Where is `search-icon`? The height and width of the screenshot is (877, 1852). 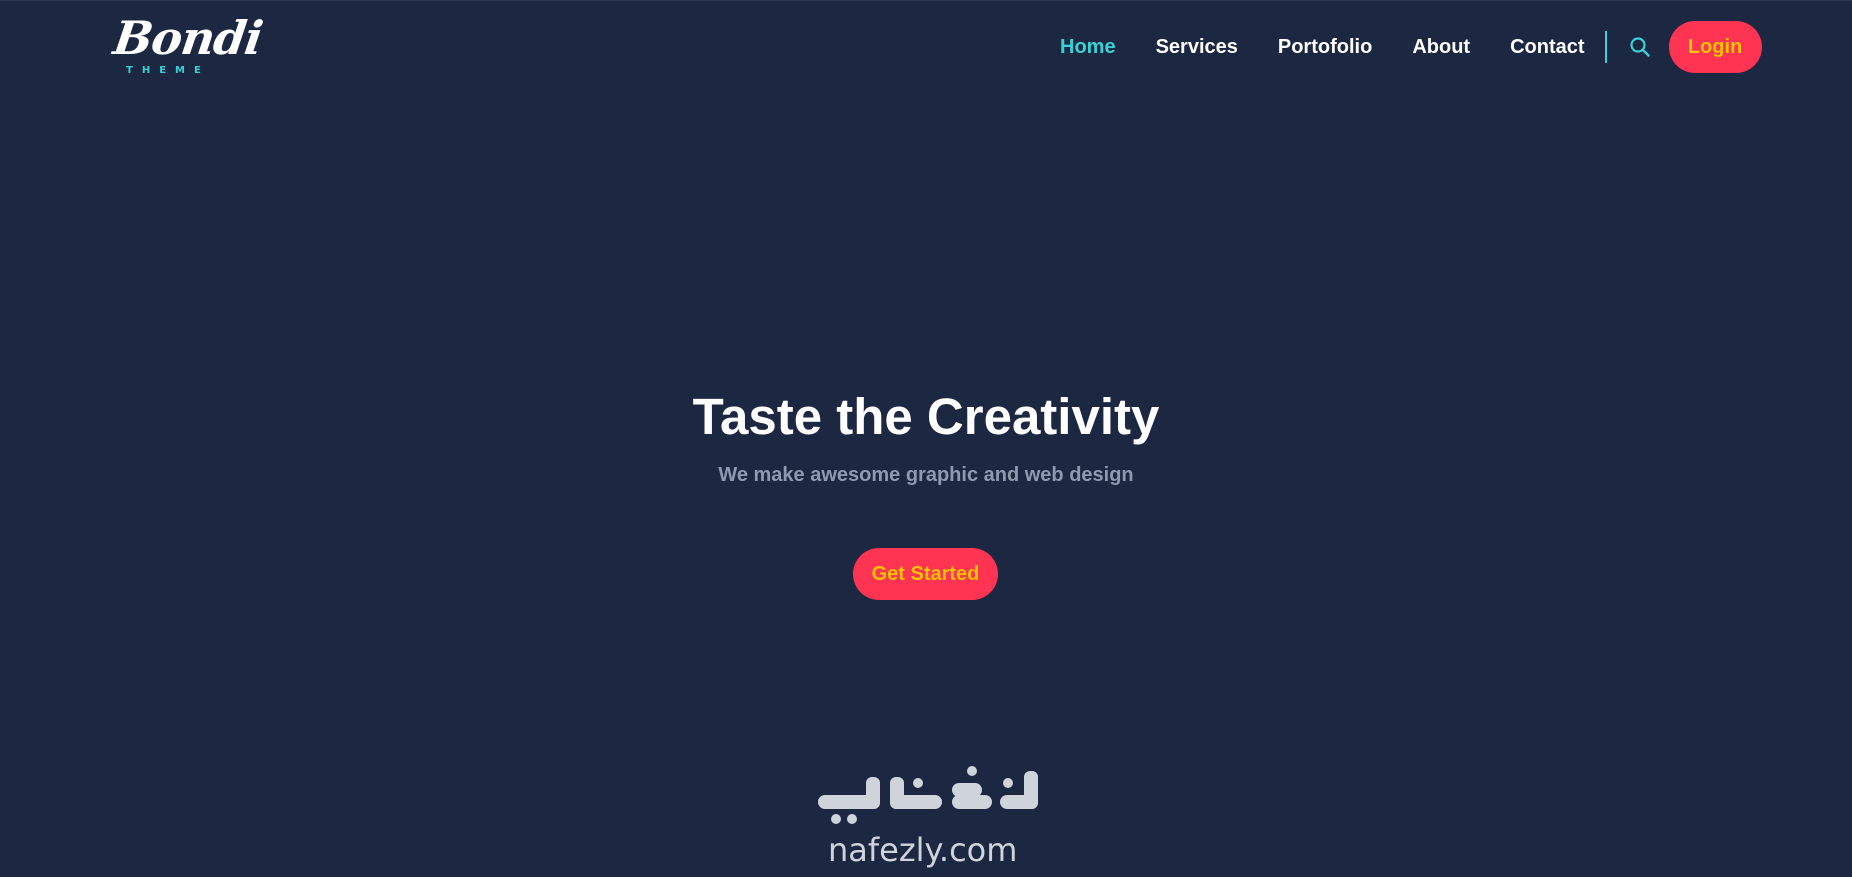
search-icon is located at coordinates (1639, 47).